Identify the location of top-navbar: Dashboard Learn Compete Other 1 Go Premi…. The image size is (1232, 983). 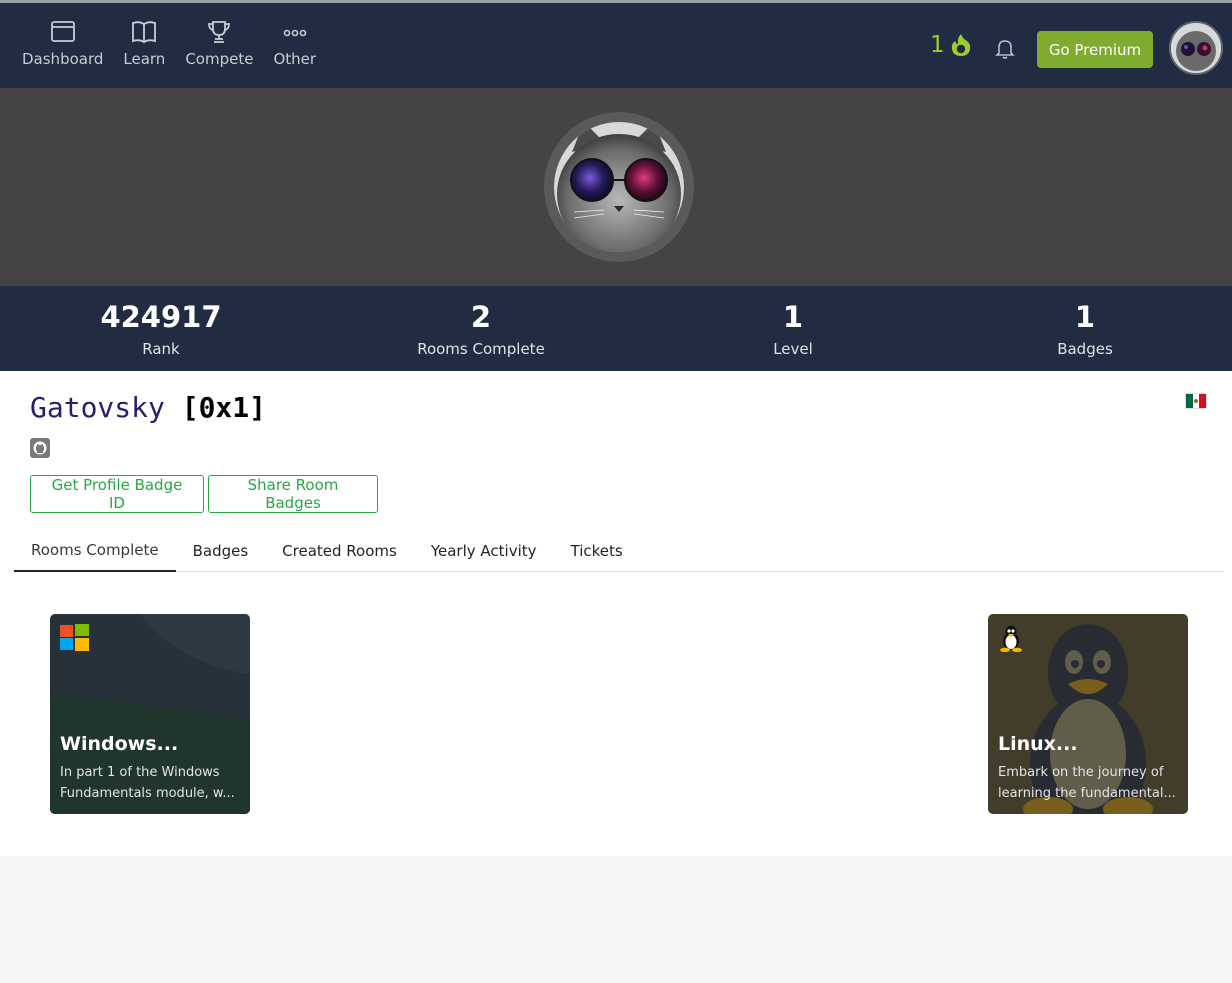
(616, 44).